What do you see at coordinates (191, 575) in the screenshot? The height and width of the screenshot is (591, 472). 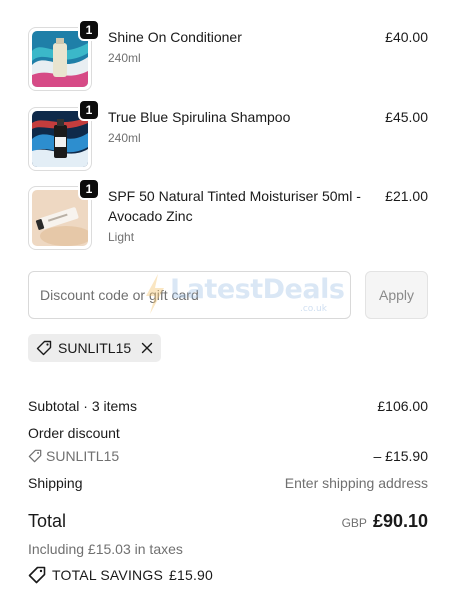 I see `savings-value: £15.90` at bounding box center [191, 575].